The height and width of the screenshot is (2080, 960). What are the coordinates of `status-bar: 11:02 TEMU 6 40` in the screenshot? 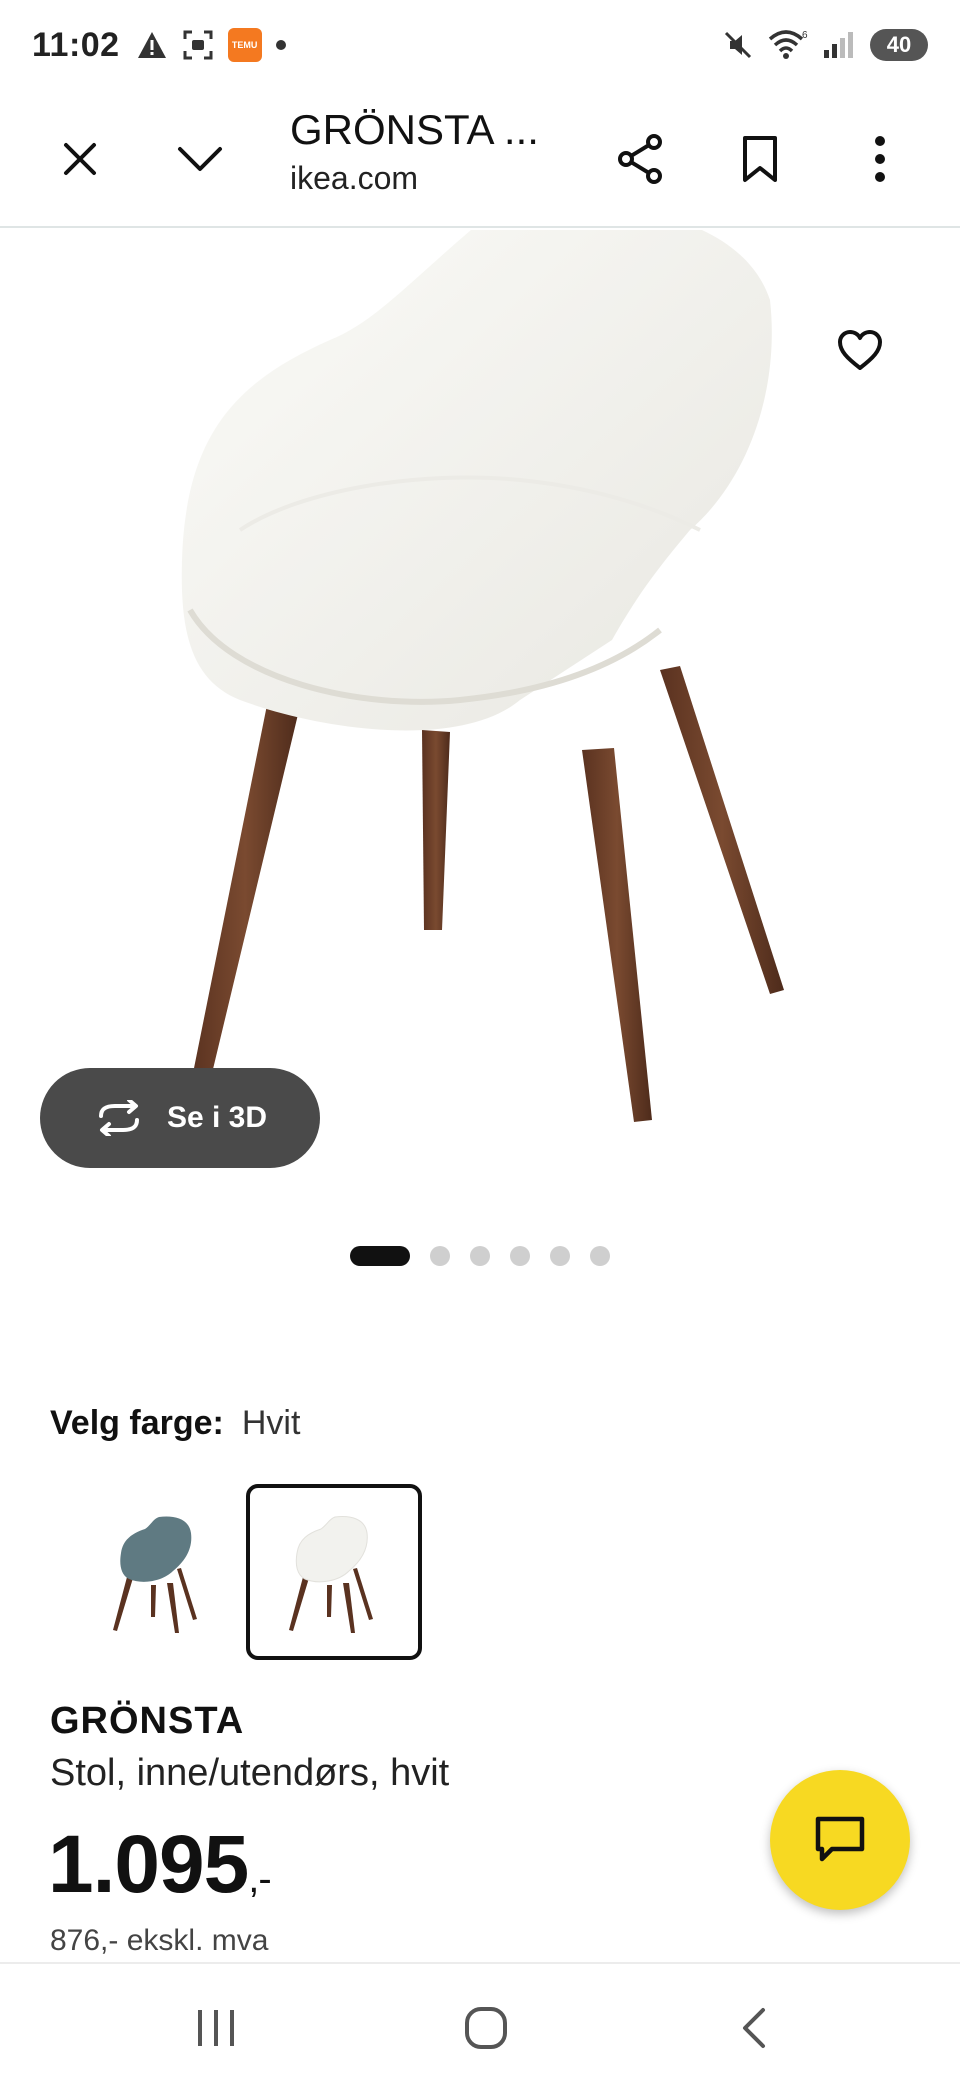 It's located at (480, 45).